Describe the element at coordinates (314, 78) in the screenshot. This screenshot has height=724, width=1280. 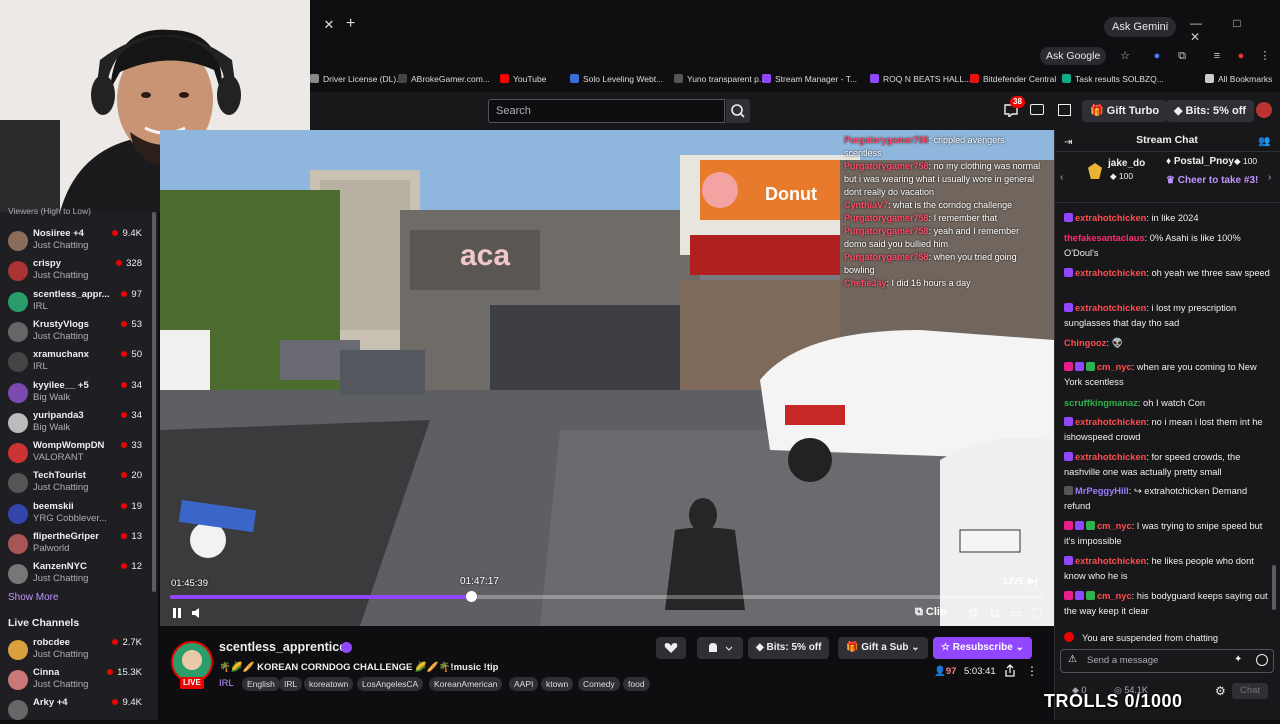
I see `bookmark-favicon-icon` at that location.